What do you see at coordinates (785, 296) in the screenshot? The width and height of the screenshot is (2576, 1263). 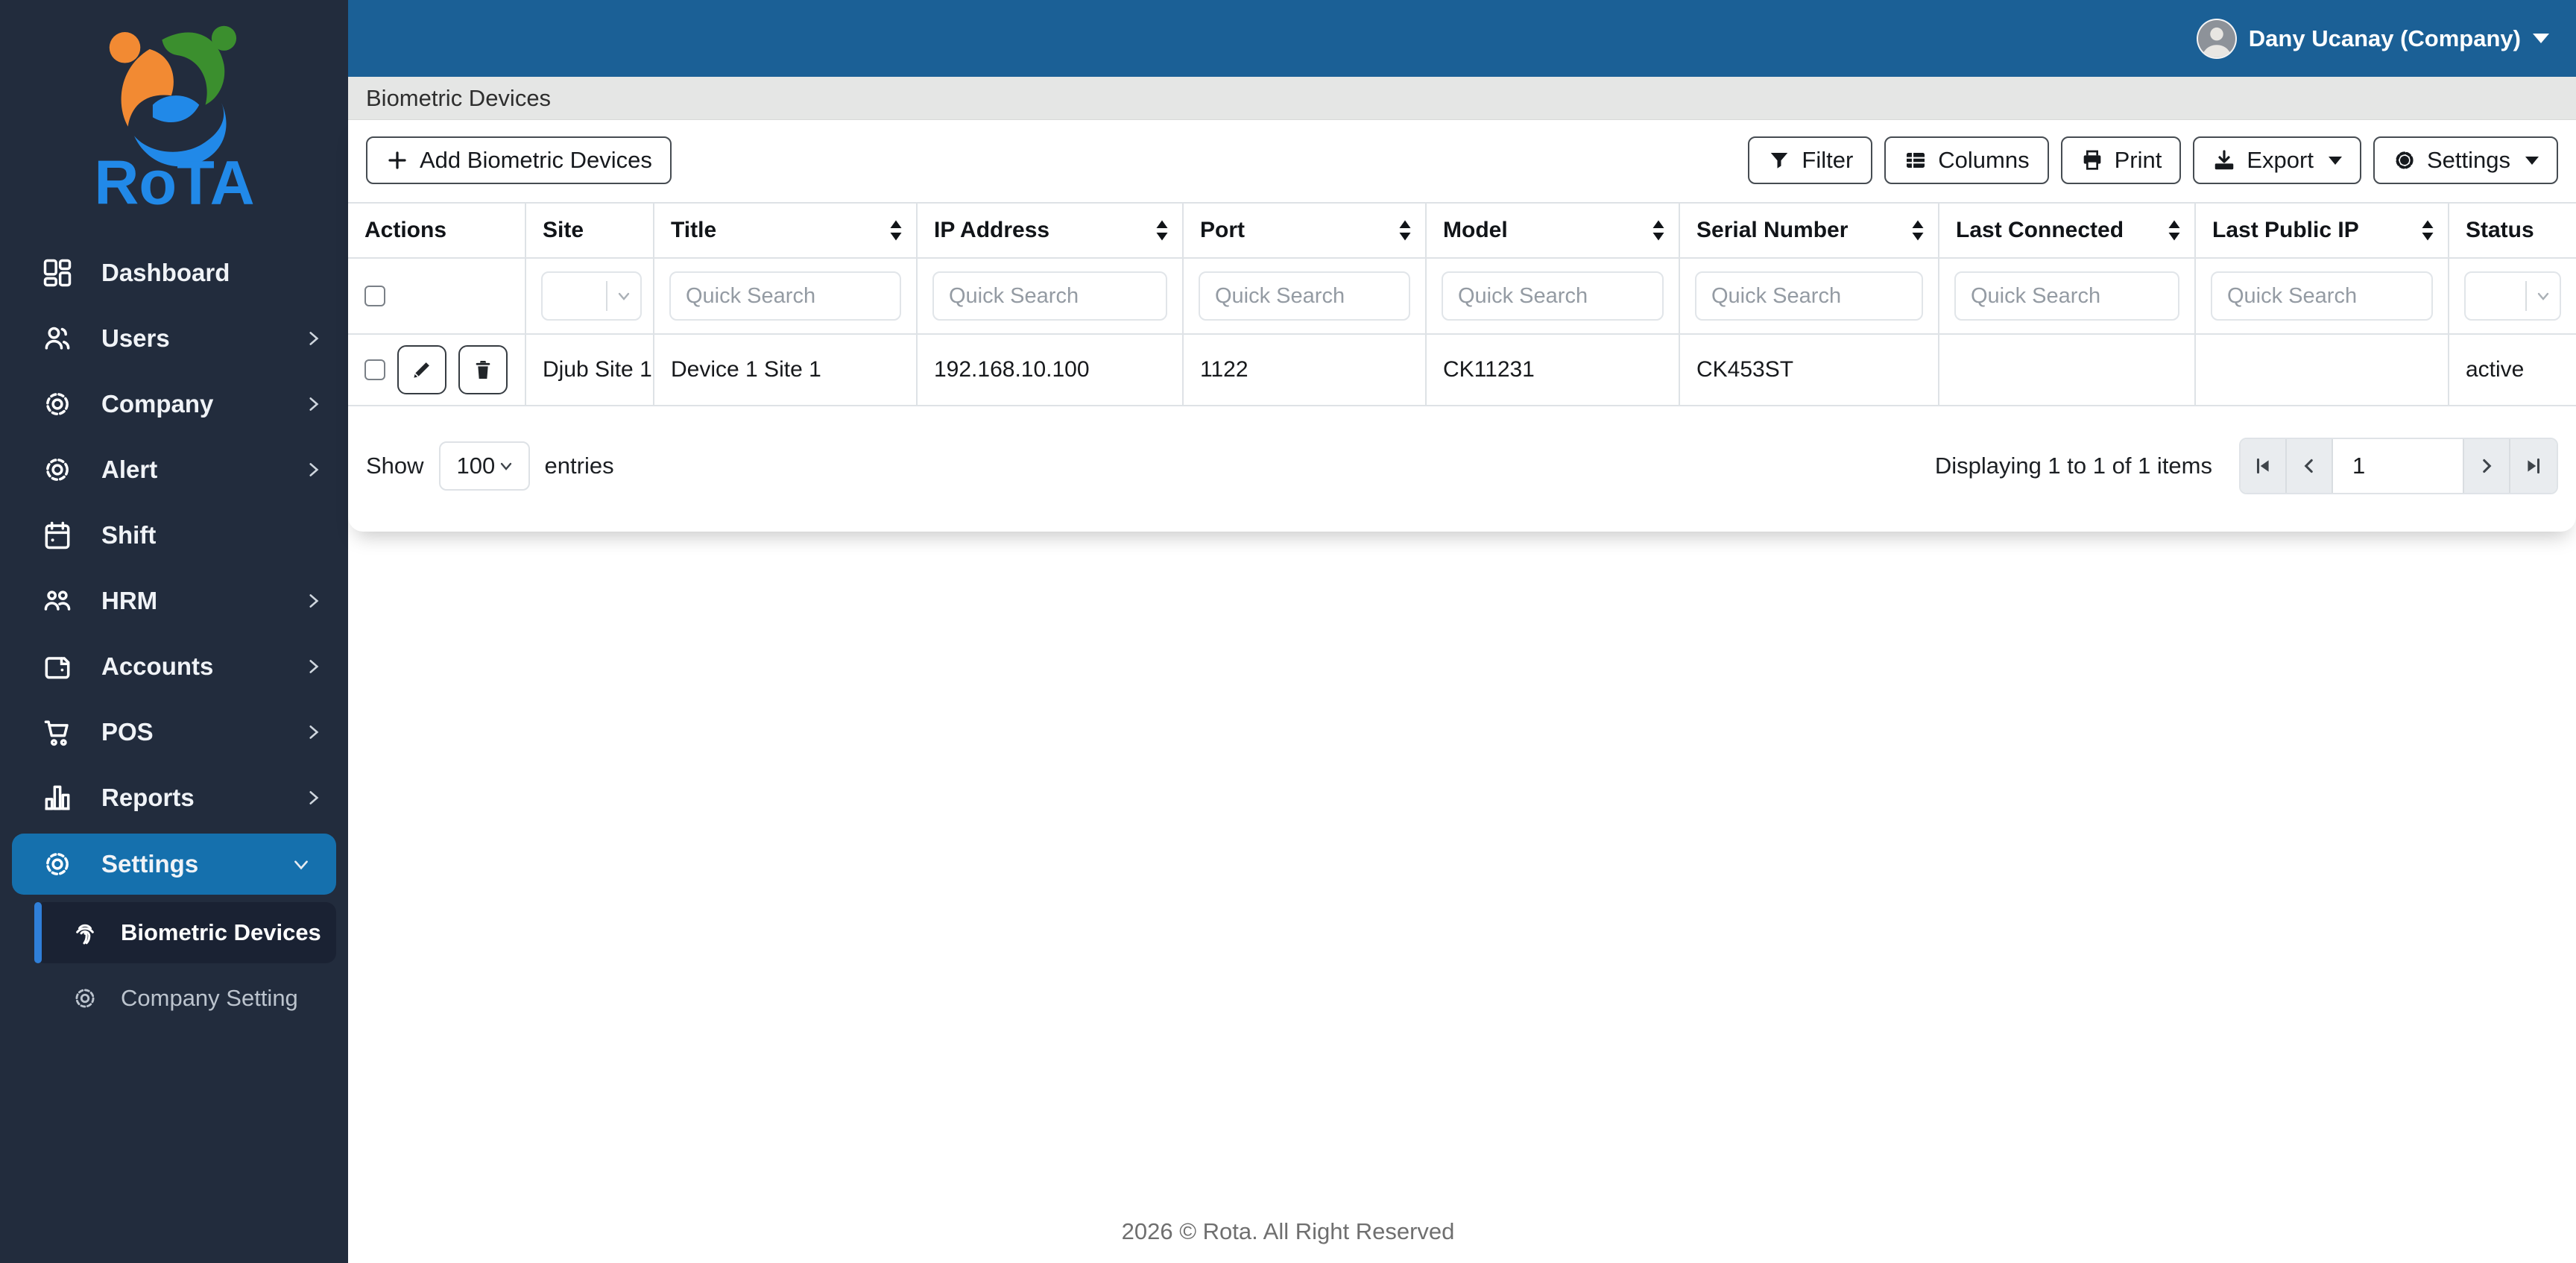 I see `title-search-input` at bounding box center [785, 296].